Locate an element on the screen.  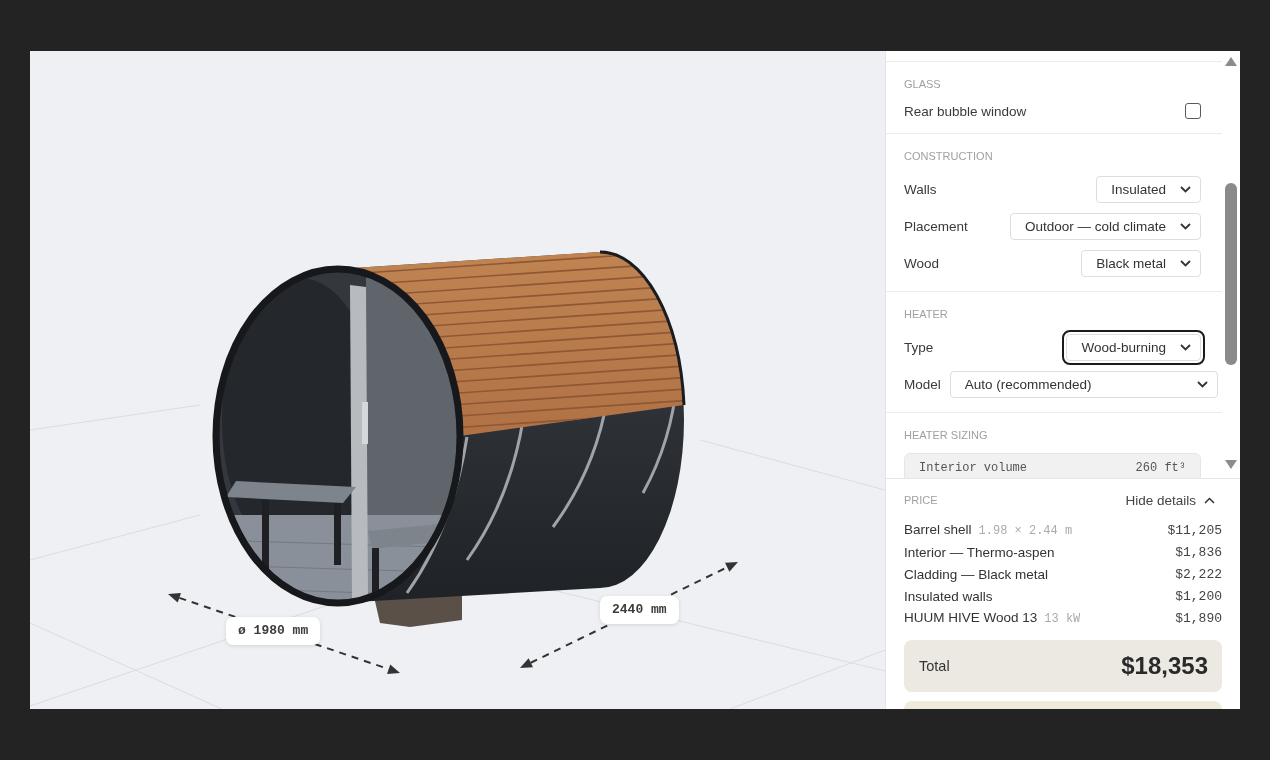
price-item-label: Insulated walls is located at coordinates (948, 596).